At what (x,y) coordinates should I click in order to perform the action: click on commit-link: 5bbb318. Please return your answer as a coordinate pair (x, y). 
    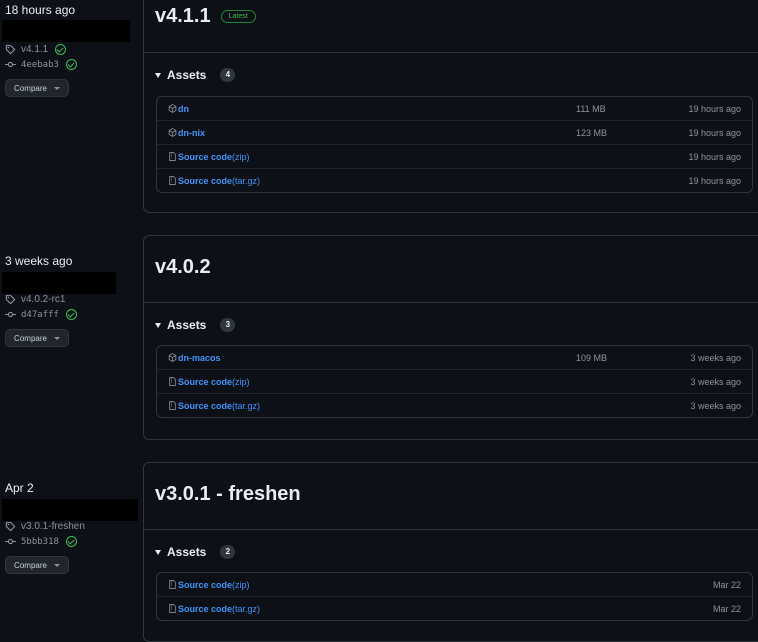
    Looking at the image, I should click on (41, 541).